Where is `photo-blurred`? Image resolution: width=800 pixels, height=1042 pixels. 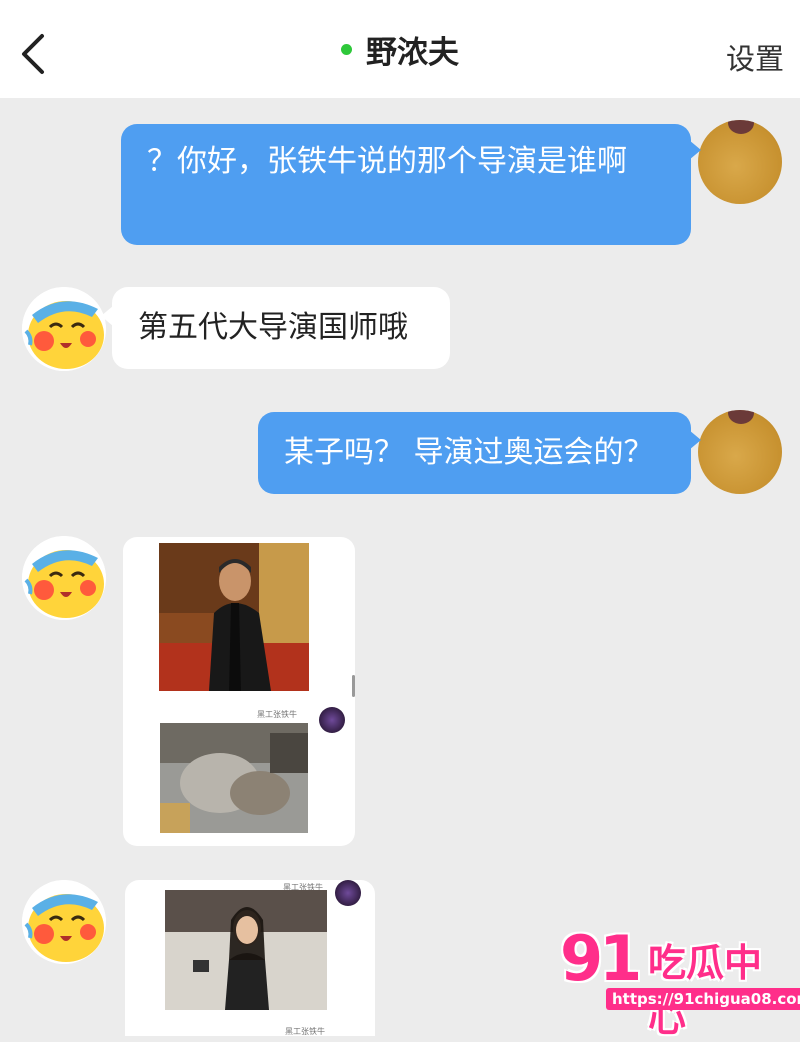 photo-blurred is located at coordinates (234, 778).